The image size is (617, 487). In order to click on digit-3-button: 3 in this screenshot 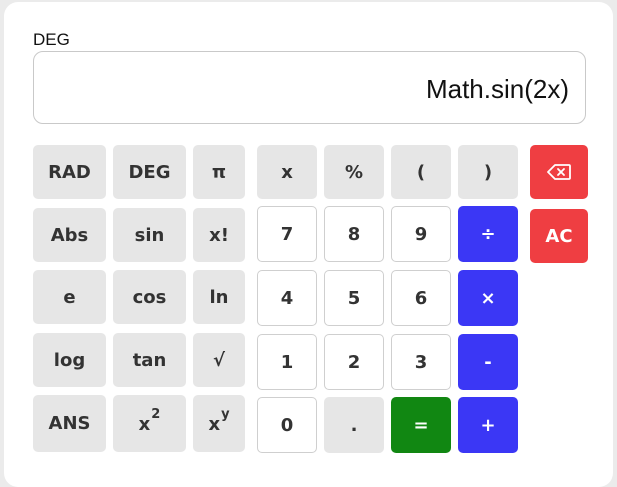, I will do `click(421, 362)`.